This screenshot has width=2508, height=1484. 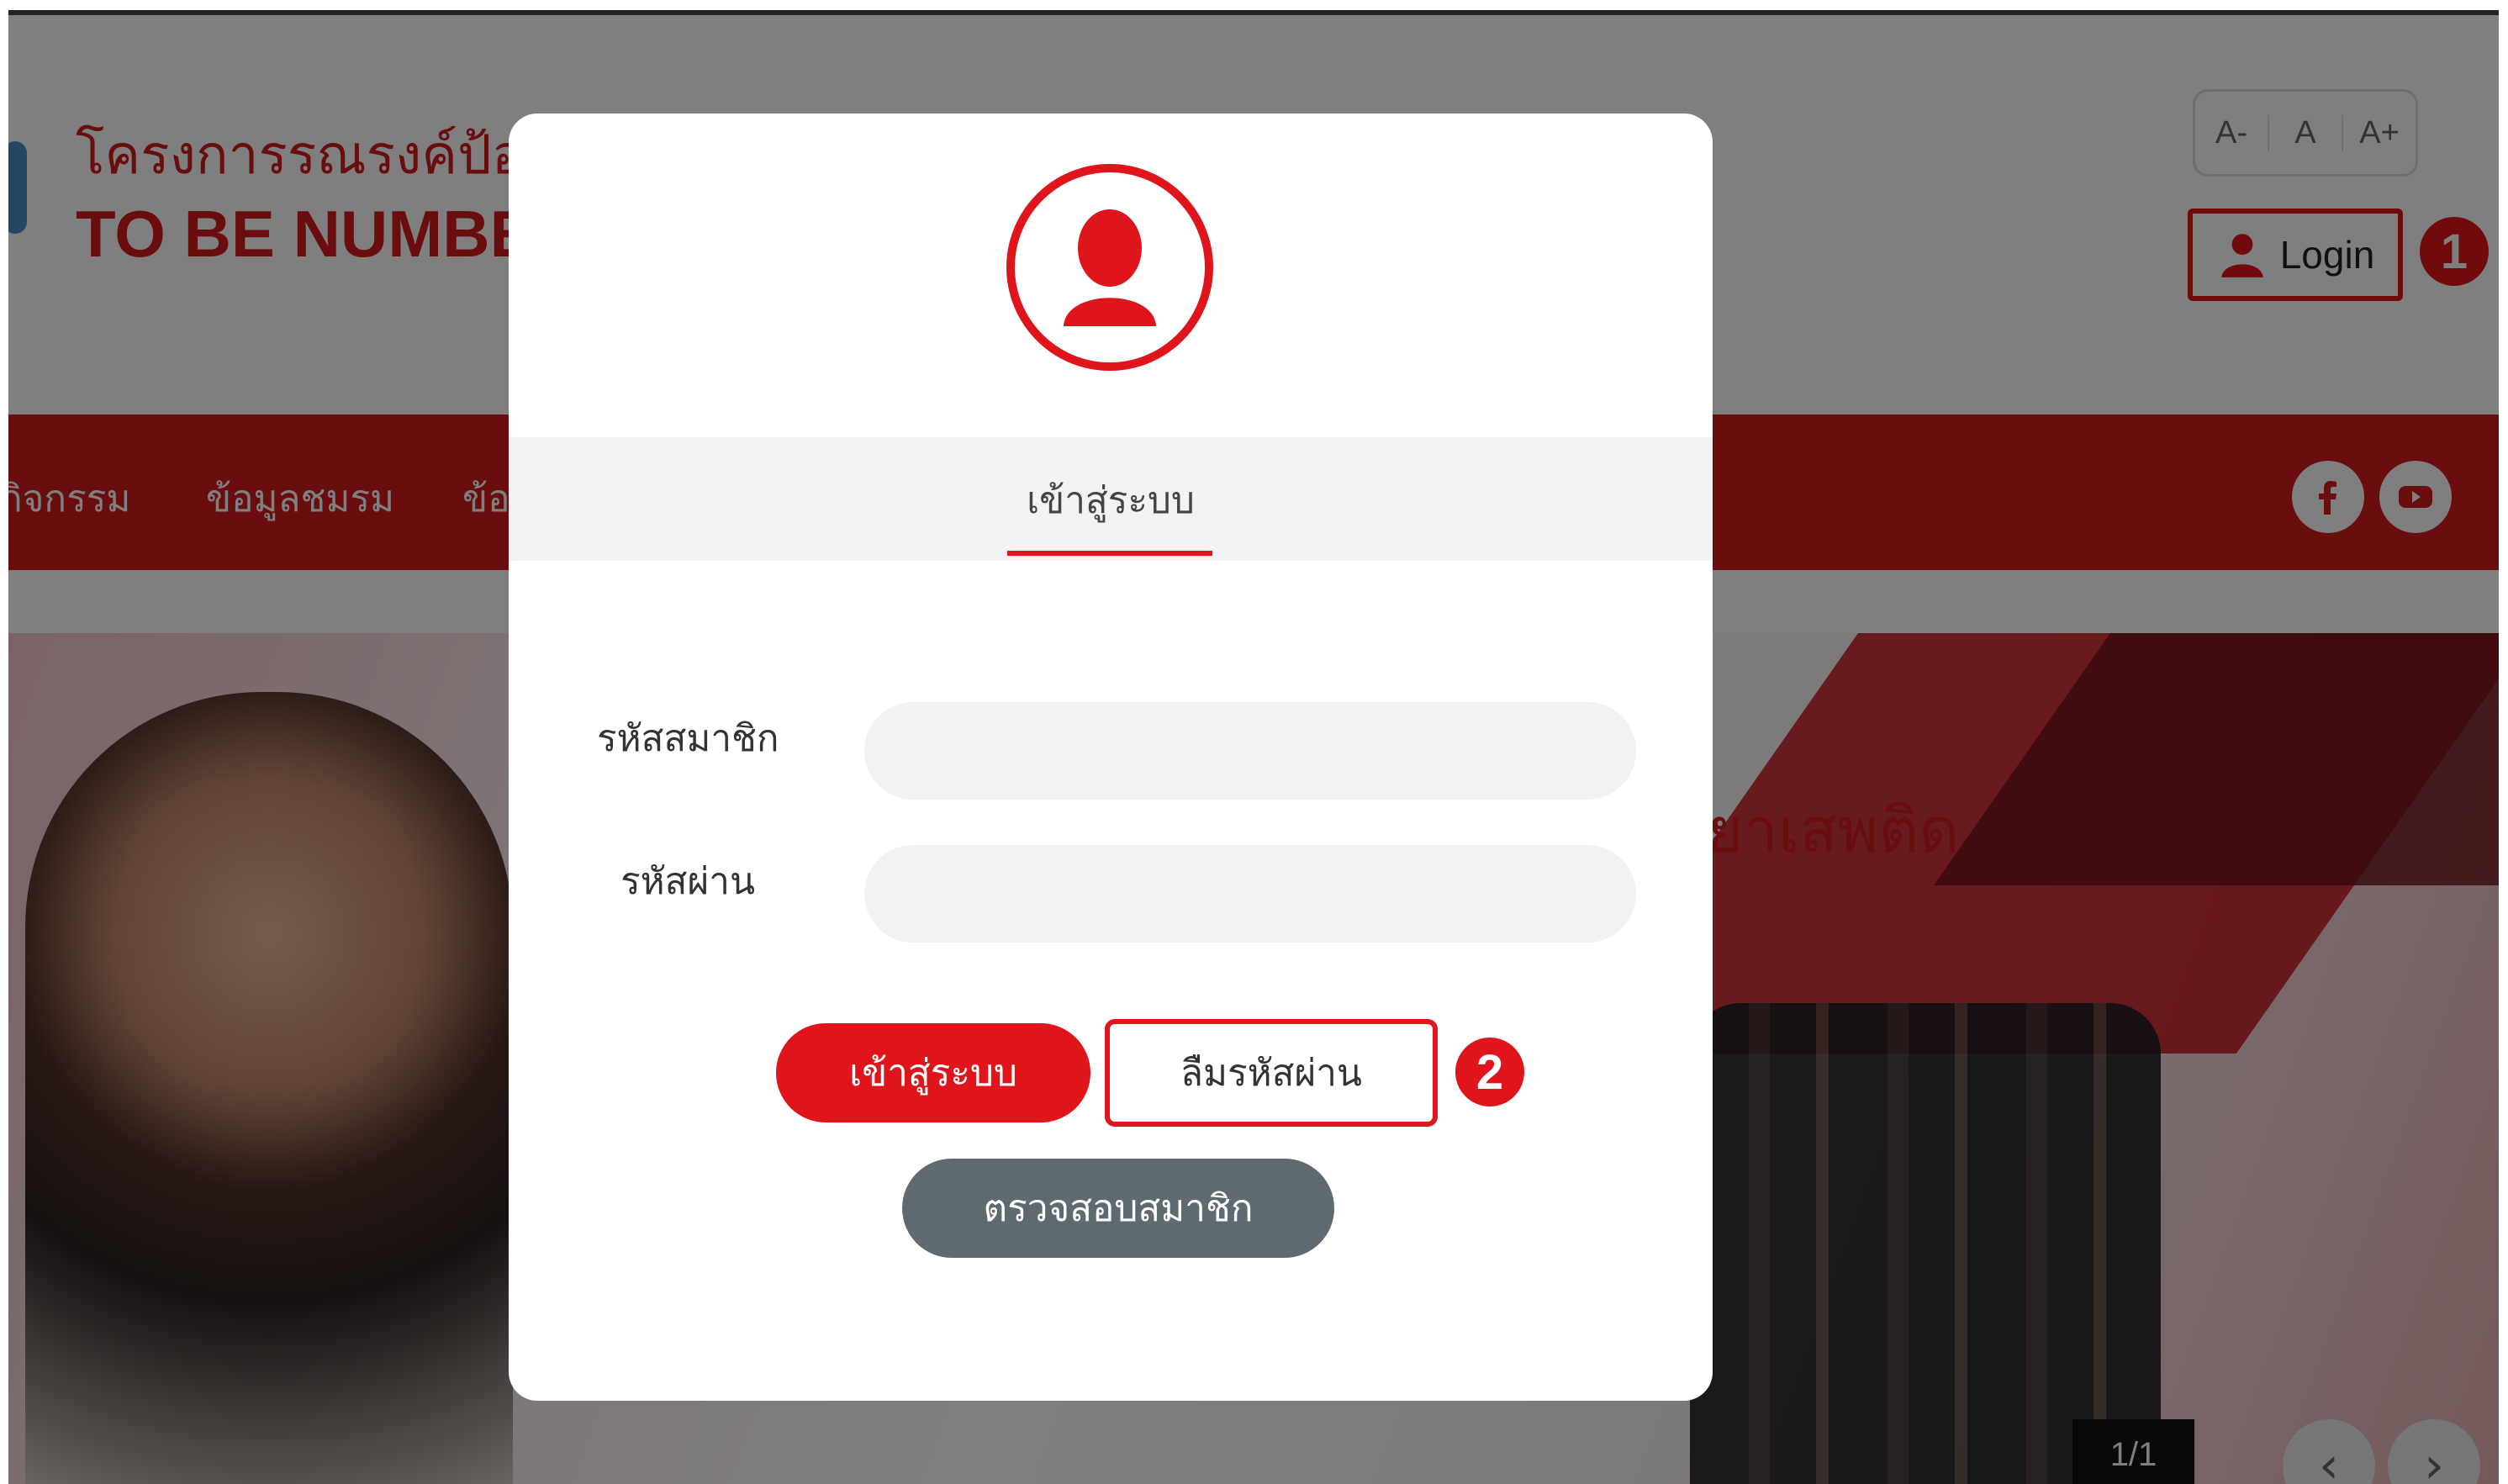 I want to click on member-id-input, so click(x=1250, y=751).